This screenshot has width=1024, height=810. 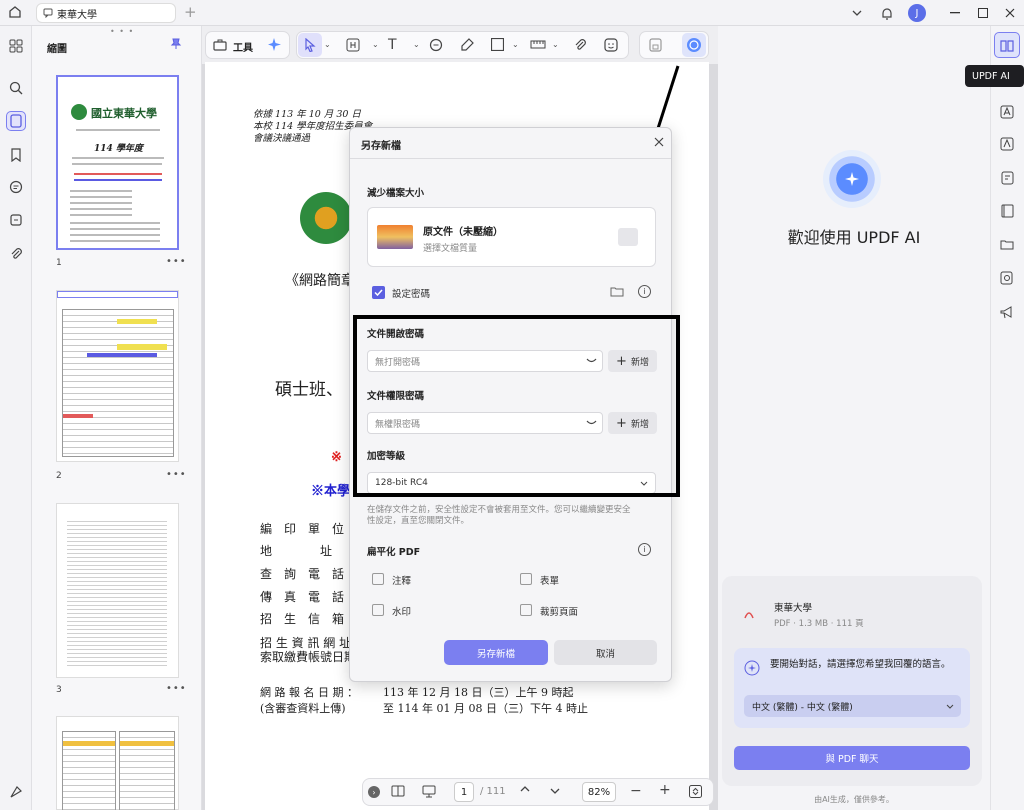 I want to click on bell-icon, so click(x=887, y=13).